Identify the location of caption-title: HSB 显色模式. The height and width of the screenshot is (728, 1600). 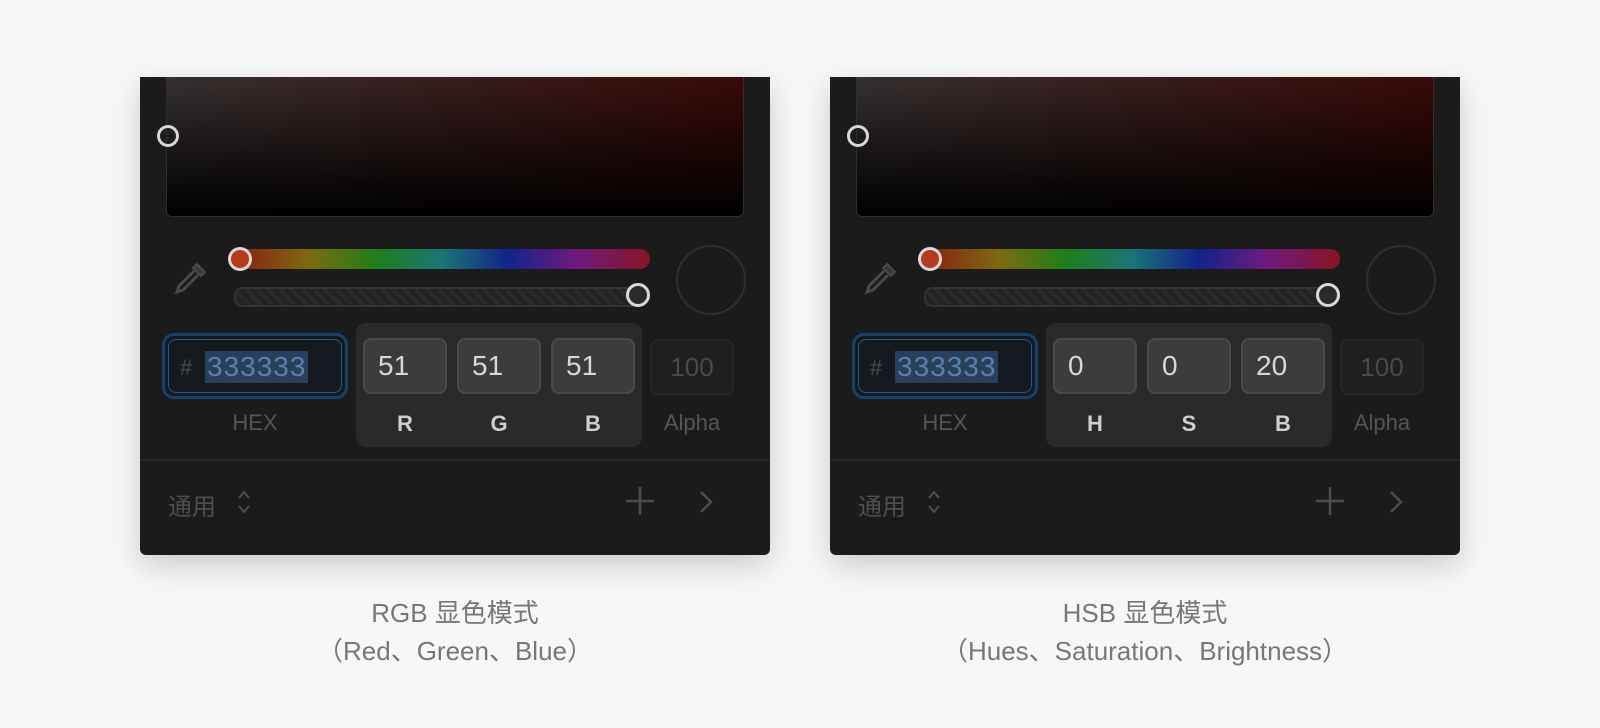
(1145, 613).